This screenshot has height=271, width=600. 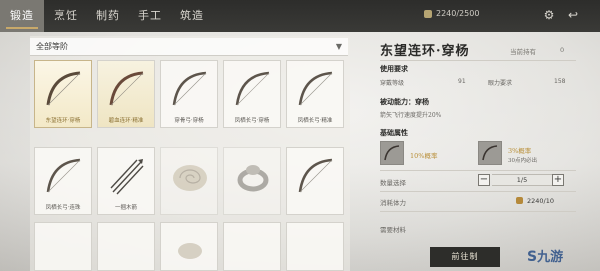 I want to click on item-card: 凤栖长弓·连珠, so click(x=63, y=181).